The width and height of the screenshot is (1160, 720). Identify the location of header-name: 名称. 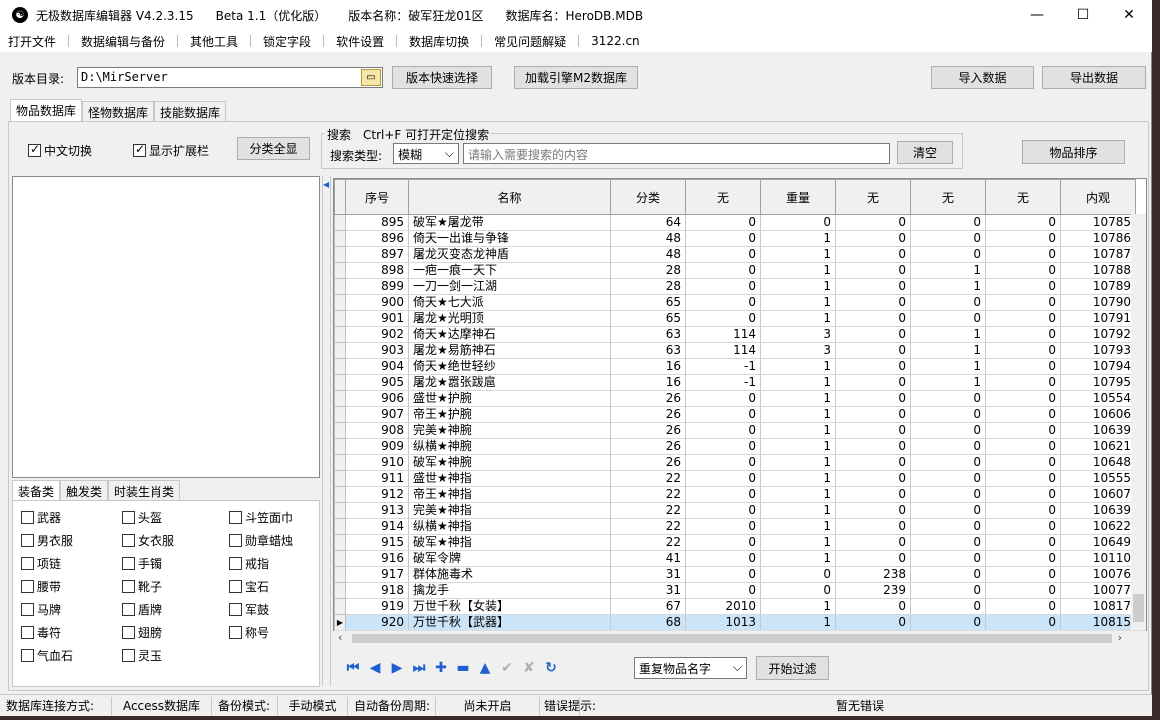
(509, 197).